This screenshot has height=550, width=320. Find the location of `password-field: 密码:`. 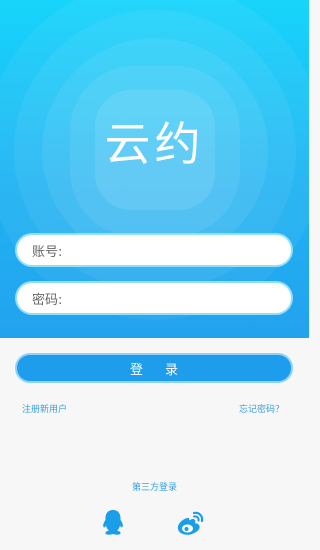

password-field: 密码: is located at coordinates (154, 298).